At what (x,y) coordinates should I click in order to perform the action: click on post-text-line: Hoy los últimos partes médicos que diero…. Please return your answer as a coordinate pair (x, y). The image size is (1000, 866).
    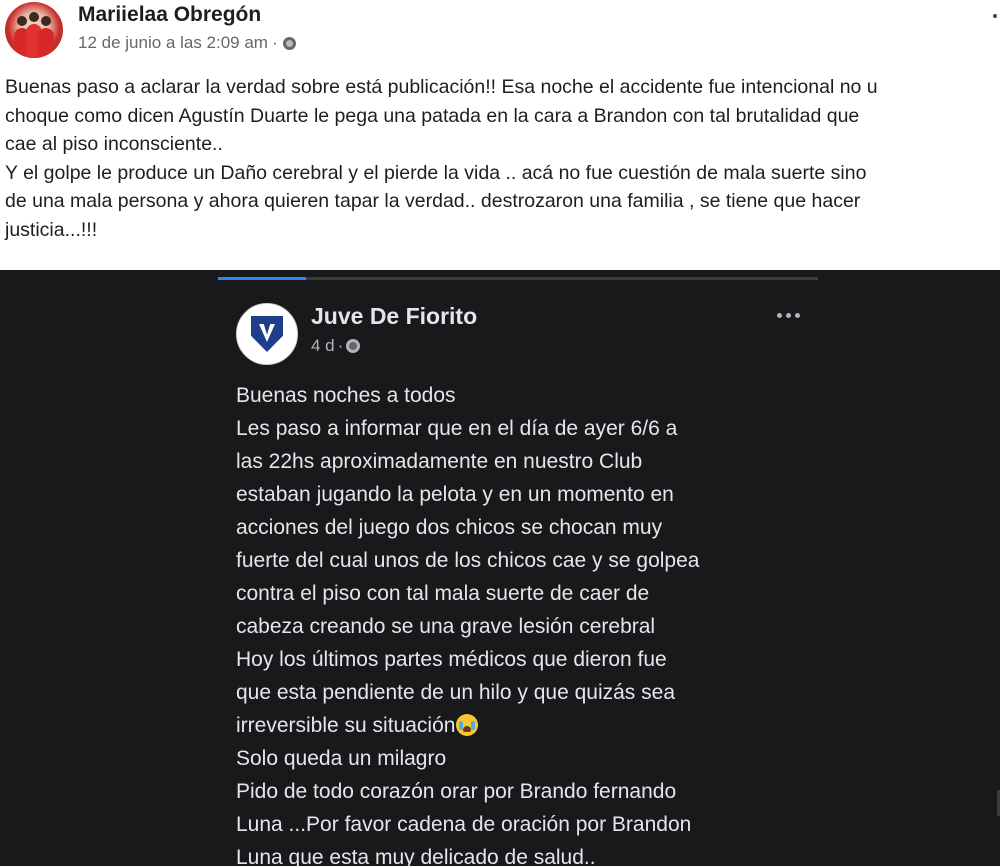
    Looking at the image, I should click on (451, 659).